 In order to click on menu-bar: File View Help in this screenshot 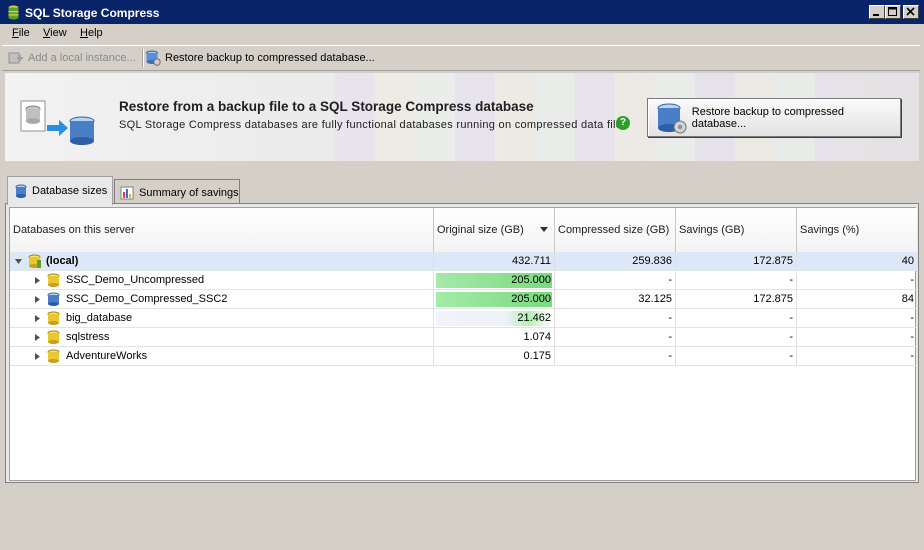, I will do `click(462, 34)`.